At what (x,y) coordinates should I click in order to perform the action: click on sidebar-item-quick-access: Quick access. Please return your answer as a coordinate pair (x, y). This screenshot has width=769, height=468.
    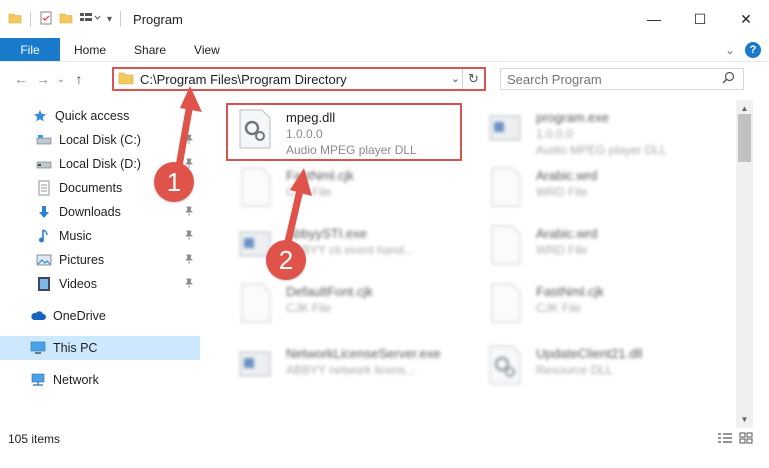
    Looking at the image, I should click on (100, 116).